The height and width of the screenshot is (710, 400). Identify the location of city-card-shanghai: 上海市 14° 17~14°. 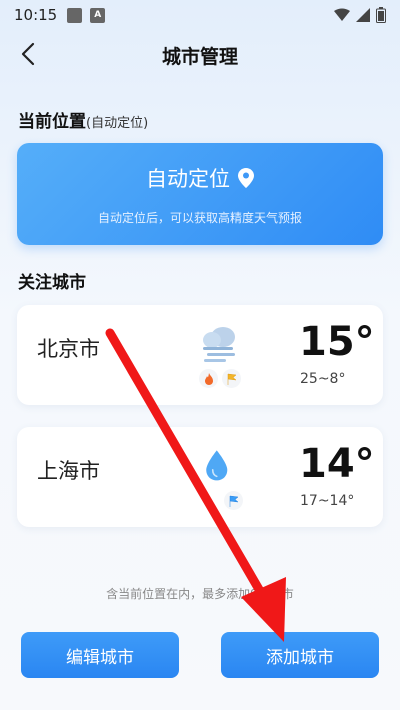
(200, 477).